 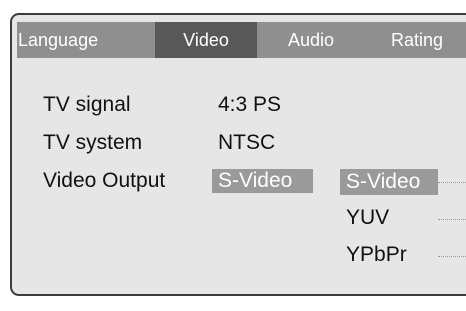 I want to click on video-output-label: Video Output, so click(x=104, y=180).